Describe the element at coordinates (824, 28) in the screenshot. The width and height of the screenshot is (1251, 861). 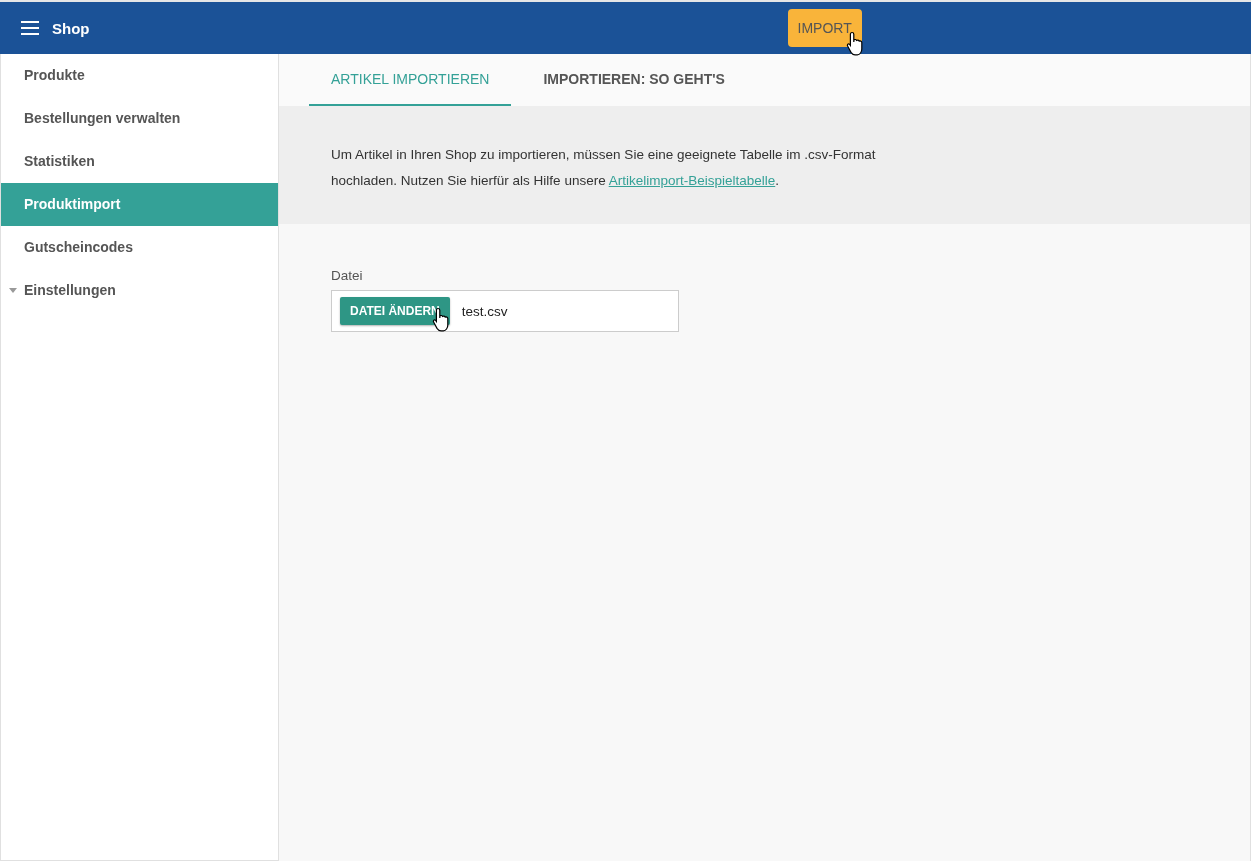
I see `import-button: IMPORT` at that location.